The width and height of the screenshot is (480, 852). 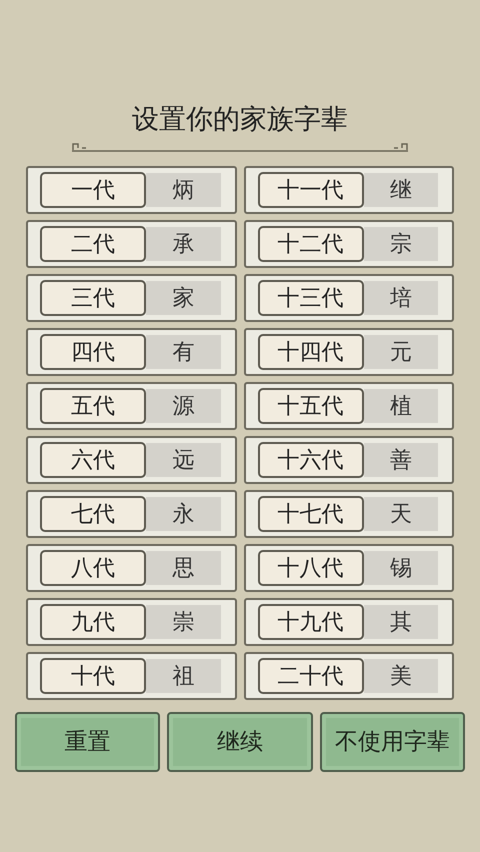 What do you see at coordinates (183, 190) in the screenshot?
I see `name-field: 炳` at bounding box center [183, 190].